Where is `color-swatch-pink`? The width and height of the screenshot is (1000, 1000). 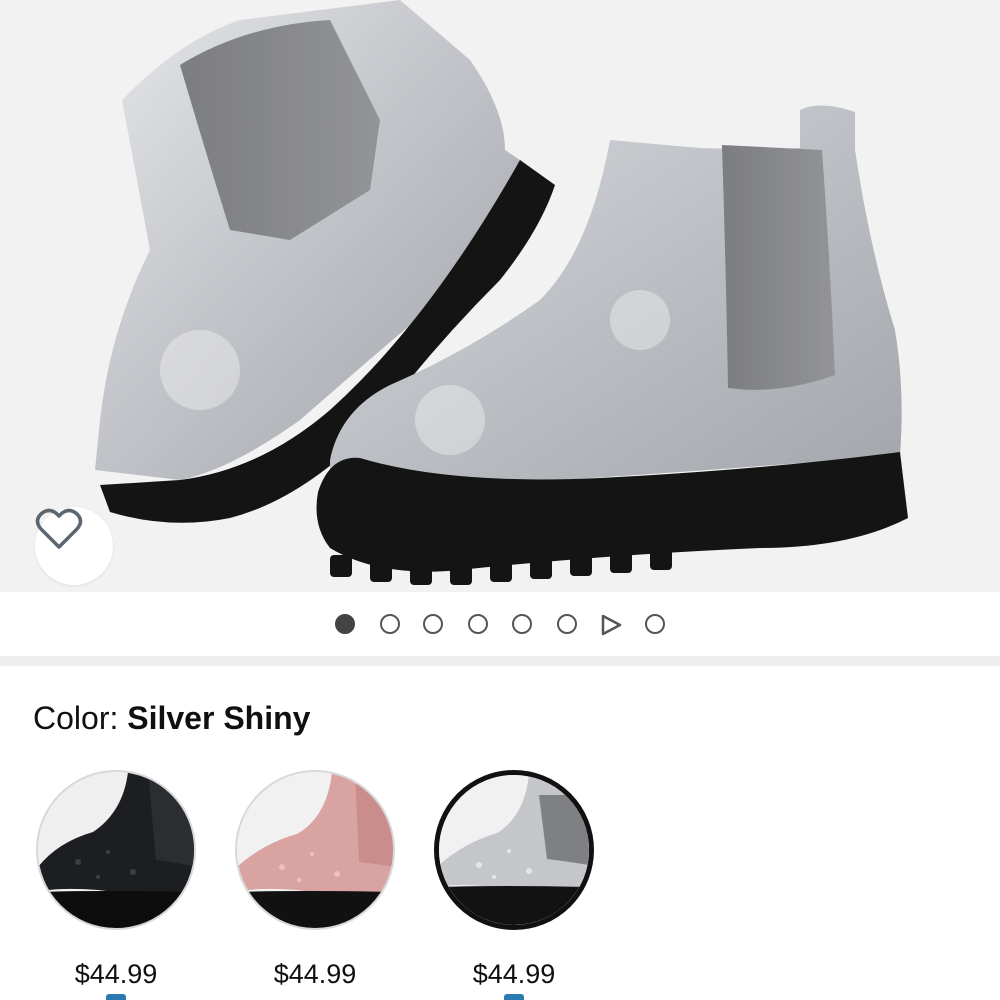 color-swatch-pink is located at coordinates (315, 850).